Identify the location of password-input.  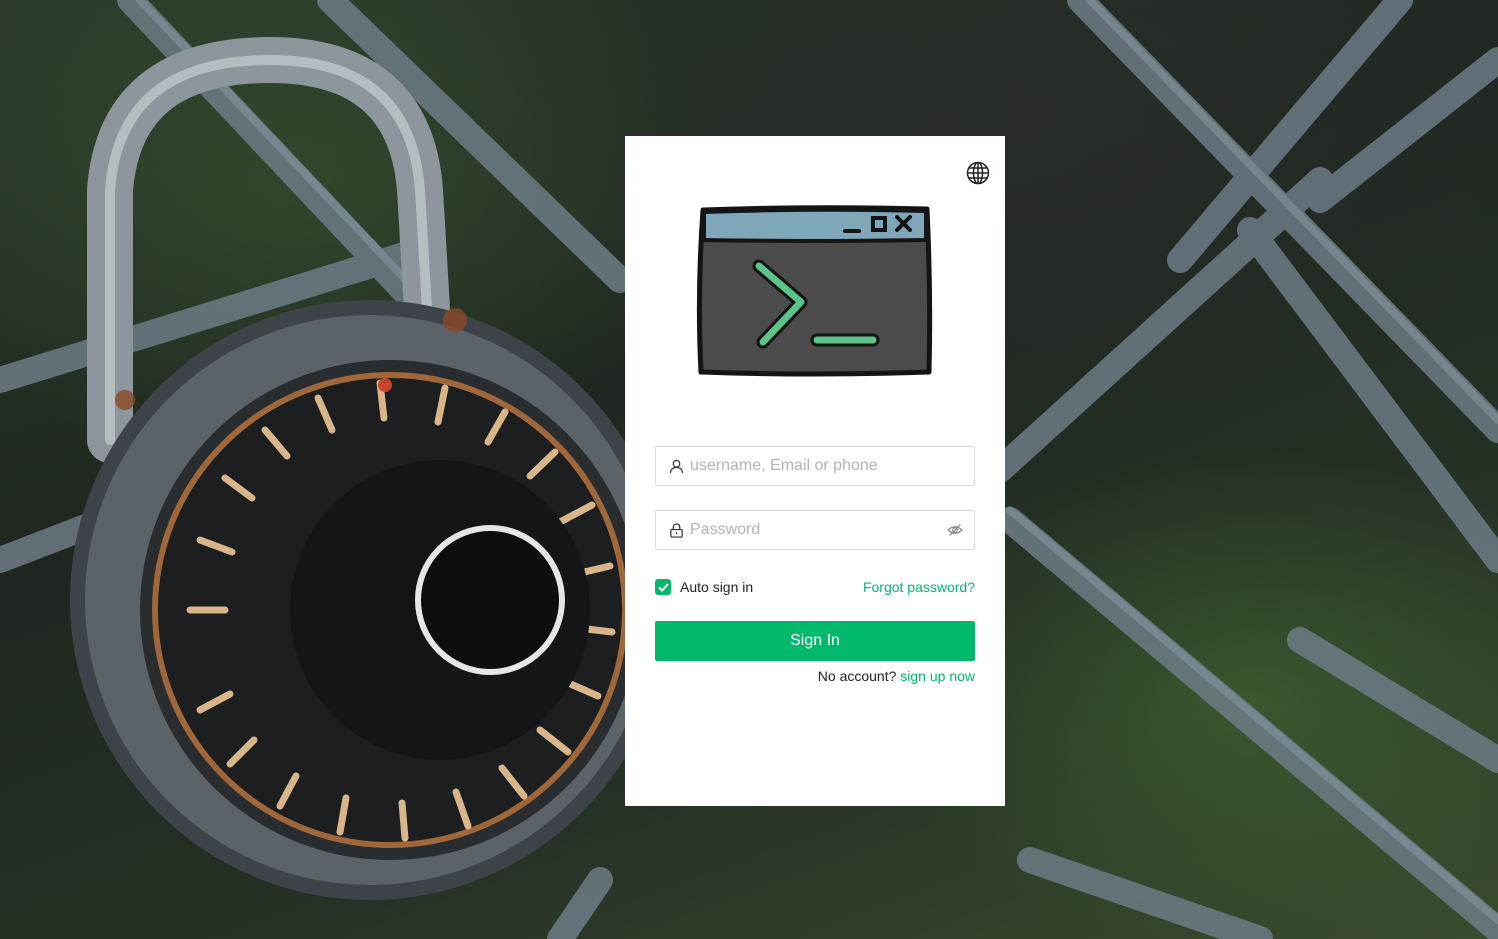
(818, 530).